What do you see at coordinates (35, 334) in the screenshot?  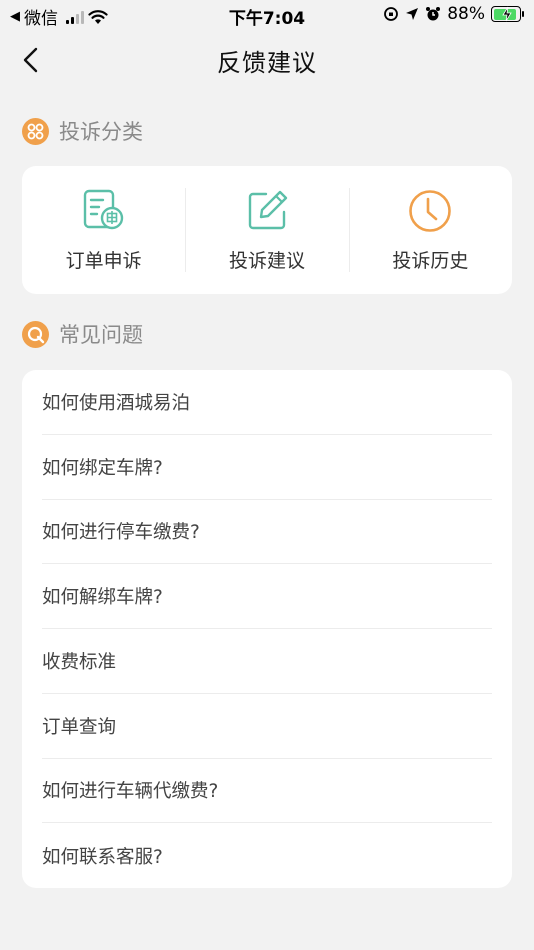 I see `faq-q-icon` at bounding box center [35, 334].